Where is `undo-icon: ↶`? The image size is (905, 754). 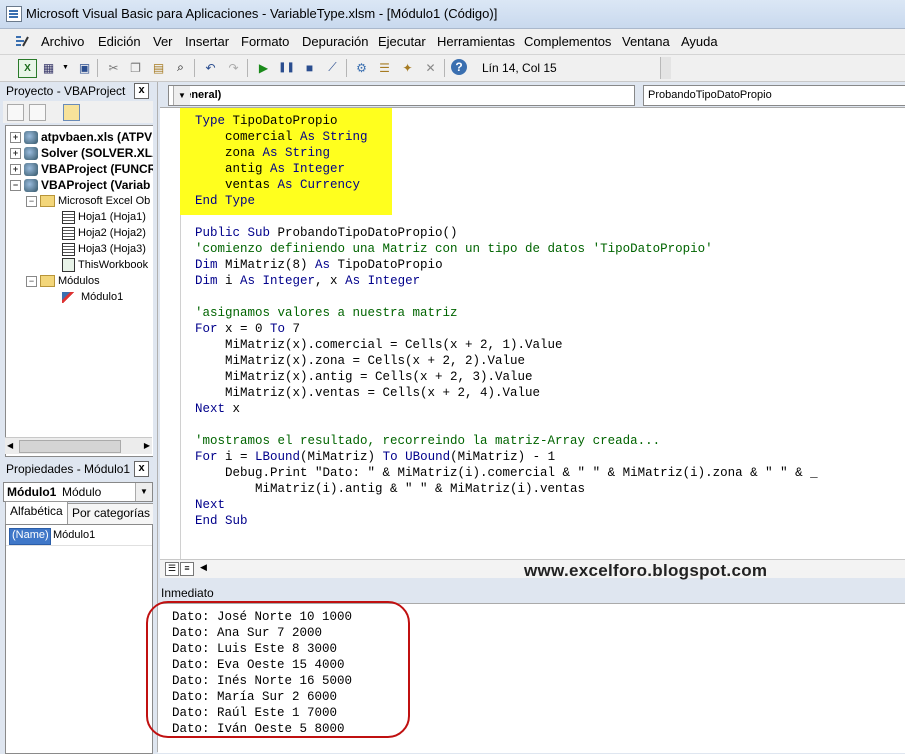 undo-icon: ↶ is located at coordinates (210, 67).